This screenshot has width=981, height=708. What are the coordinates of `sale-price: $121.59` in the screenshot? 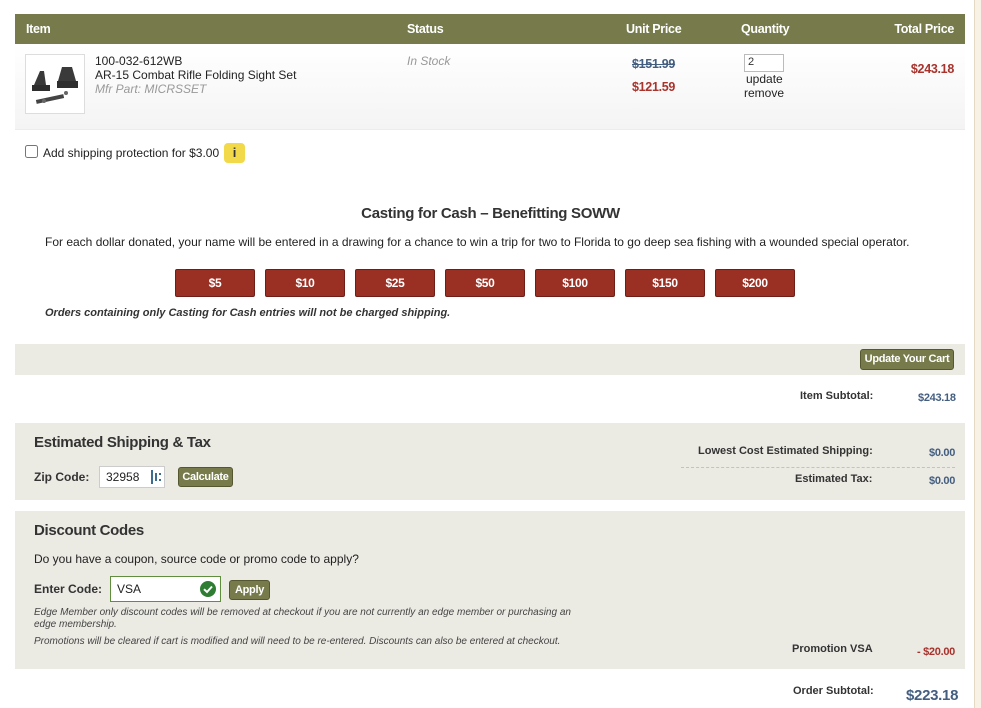 It's located at (654, 87).